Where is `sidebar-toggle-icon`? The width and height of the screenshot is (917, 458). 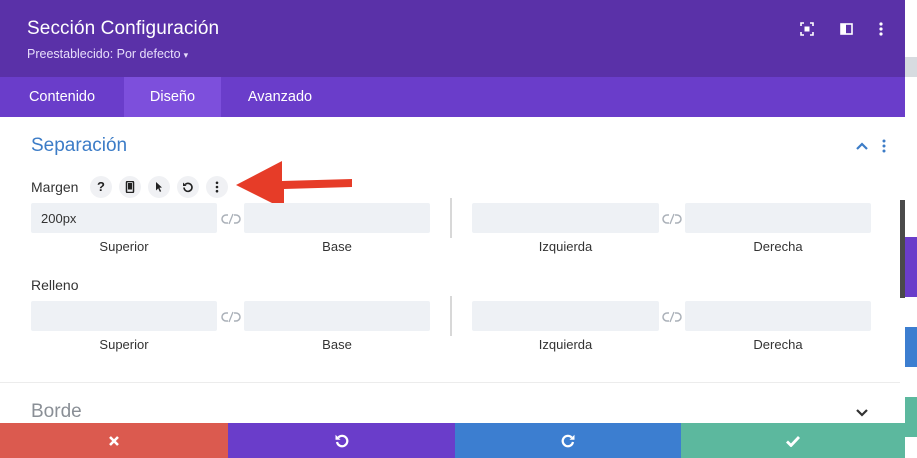
sidebar-toggle-icon is located at coordinates (847, 29).